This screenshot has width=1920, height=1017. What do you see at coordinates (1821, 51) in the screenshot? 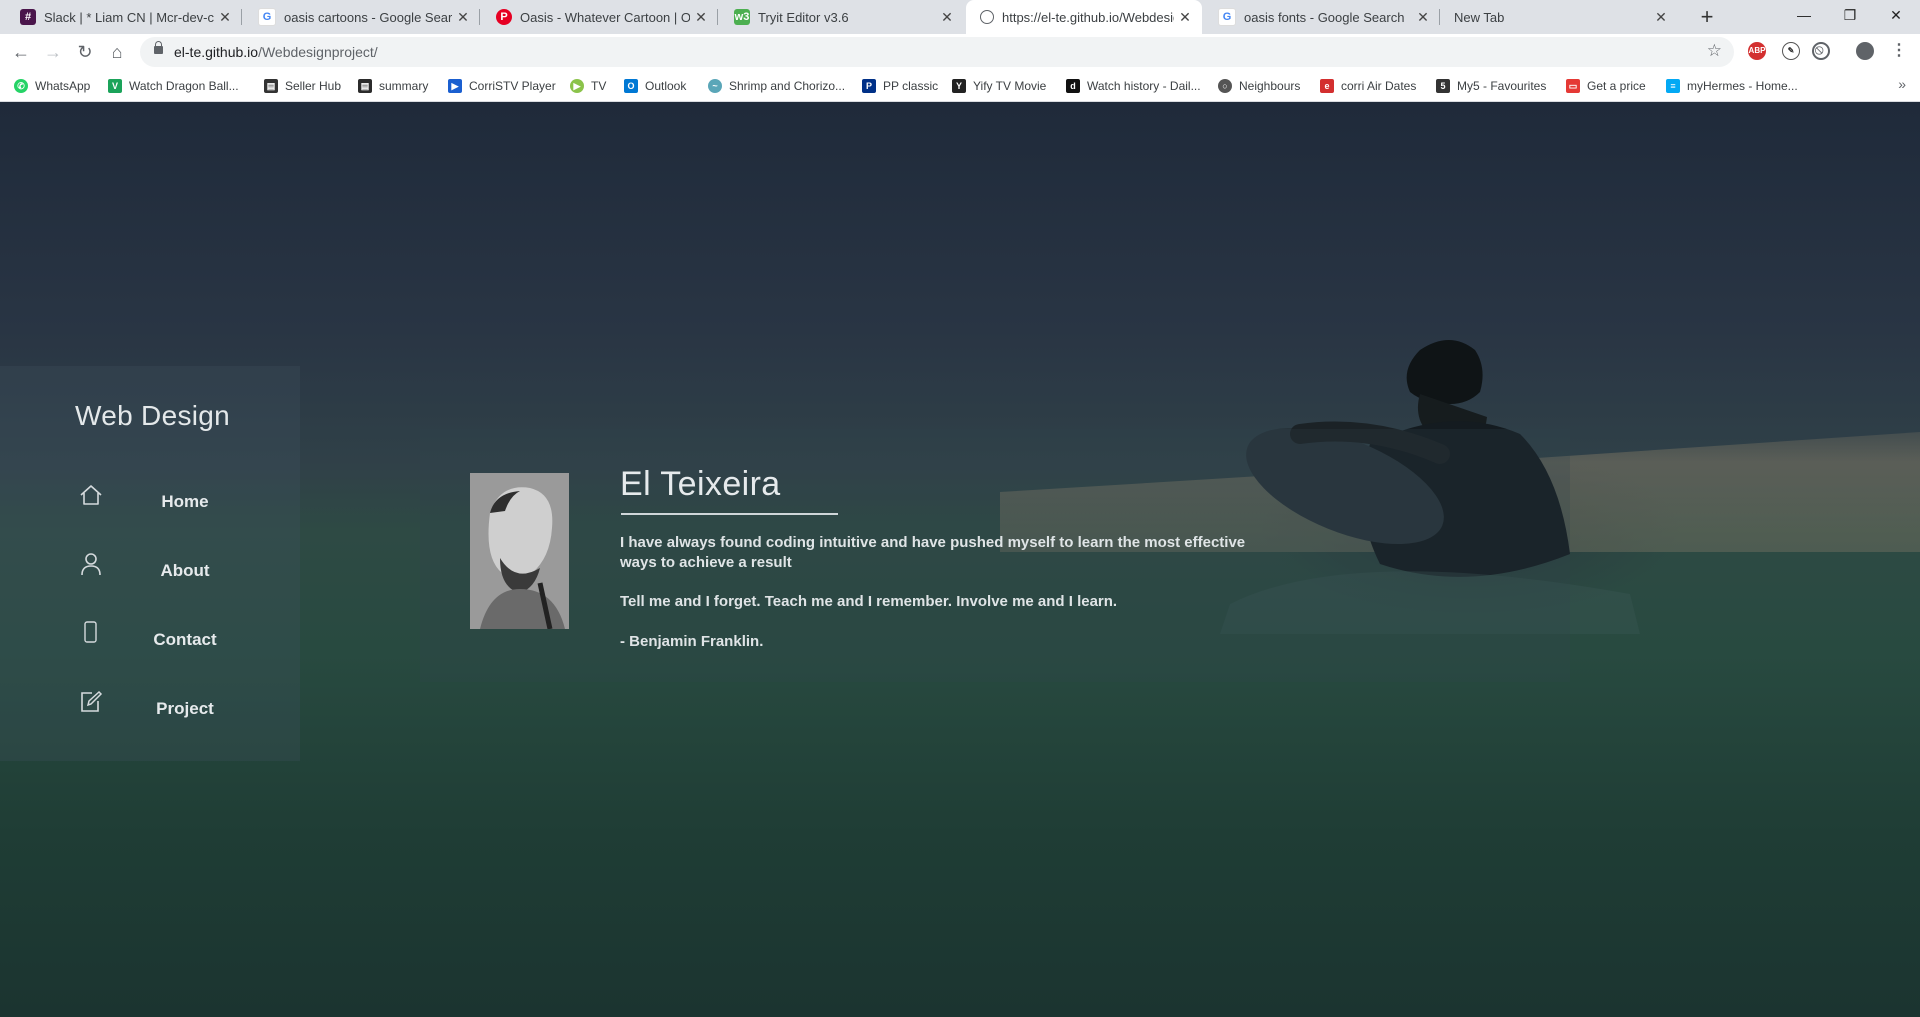
I see `block-icon: ⃠` at bounding box center [1821, 51].